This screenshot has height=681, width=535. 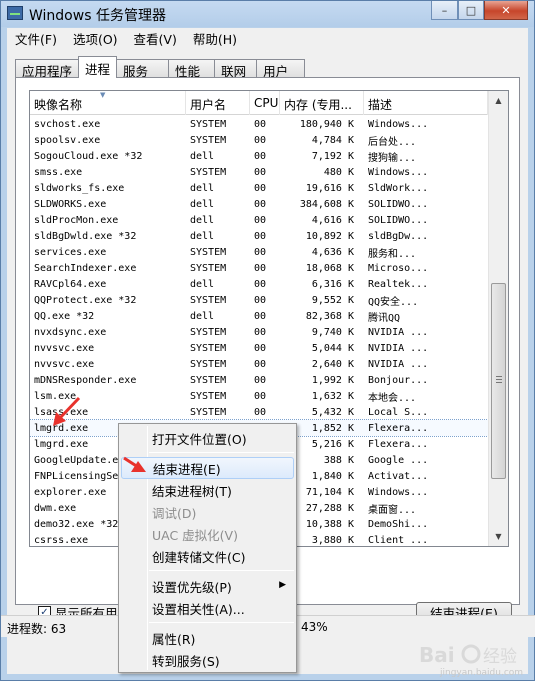 I want to click on context-menu-item: 结束进程(E), so click(x=207, y=468).